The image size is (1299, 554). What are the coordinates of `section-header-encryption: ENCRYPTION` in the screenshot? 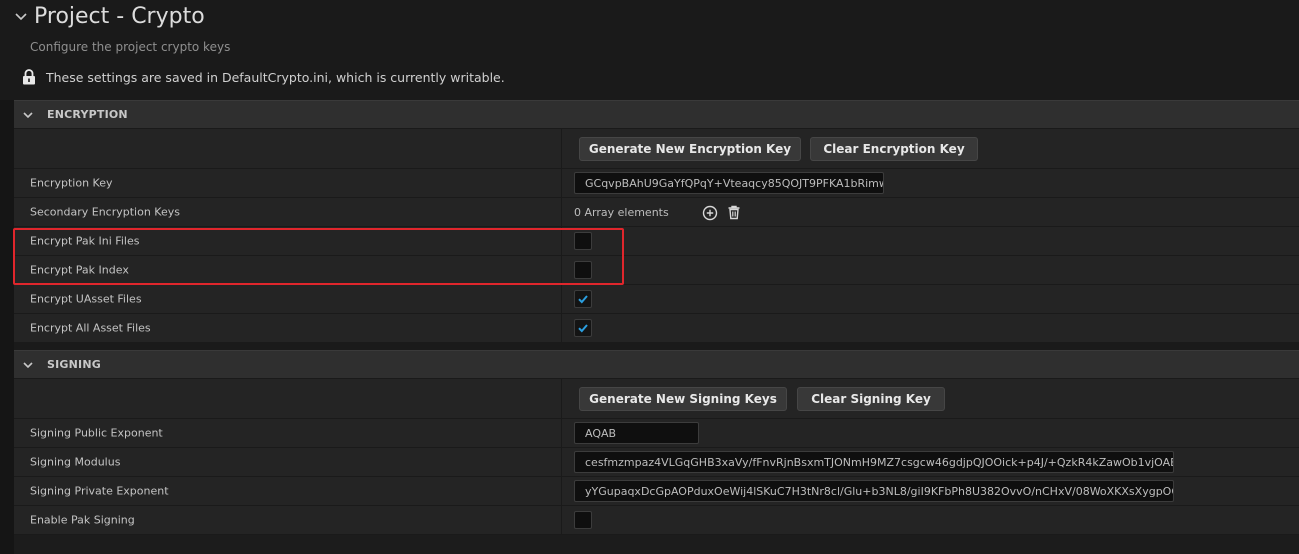 It's located at (656, 114).